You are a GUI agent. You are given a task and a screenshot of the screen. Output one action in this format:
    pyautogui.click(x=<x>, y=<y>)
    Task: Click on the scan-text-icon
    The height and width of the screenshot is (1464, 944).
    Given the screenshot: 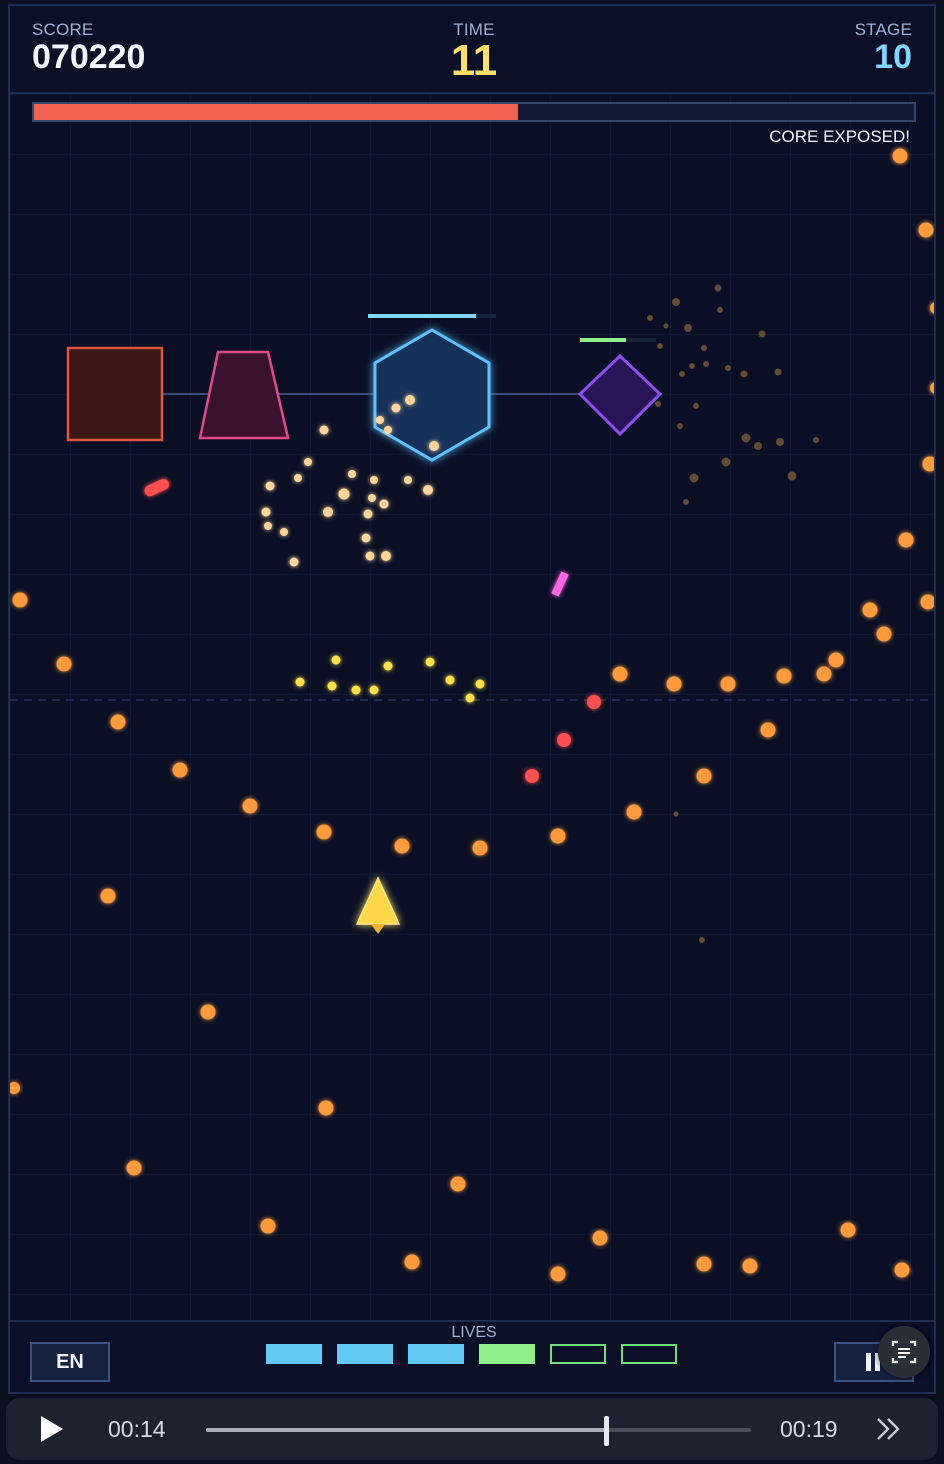 What is the action you would take?
    pyautogui.click(x=904, y=1352)
    